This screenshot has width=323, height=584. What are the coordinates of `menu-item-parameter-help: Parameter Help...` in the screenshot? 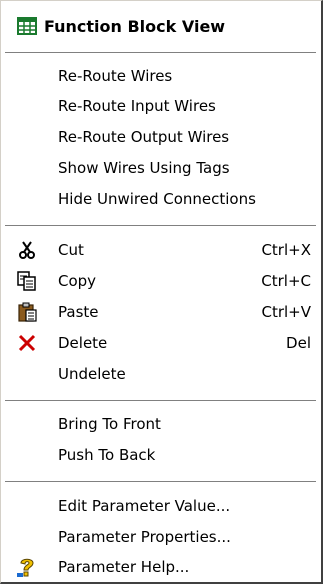 It's located at (160, 567).